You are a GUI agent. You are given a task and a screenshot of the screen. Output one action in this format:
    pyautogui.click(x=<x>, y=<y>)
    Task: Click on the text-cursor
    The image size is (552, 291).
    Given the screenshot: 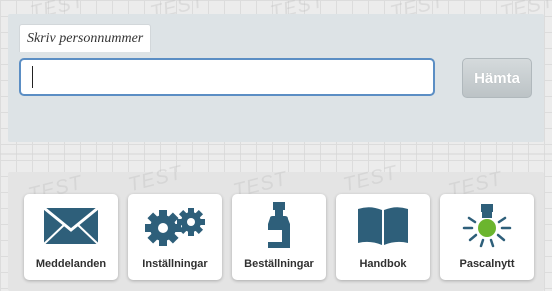 What is the action you would take?
    pyautogui.click(x=32, y=77)
    